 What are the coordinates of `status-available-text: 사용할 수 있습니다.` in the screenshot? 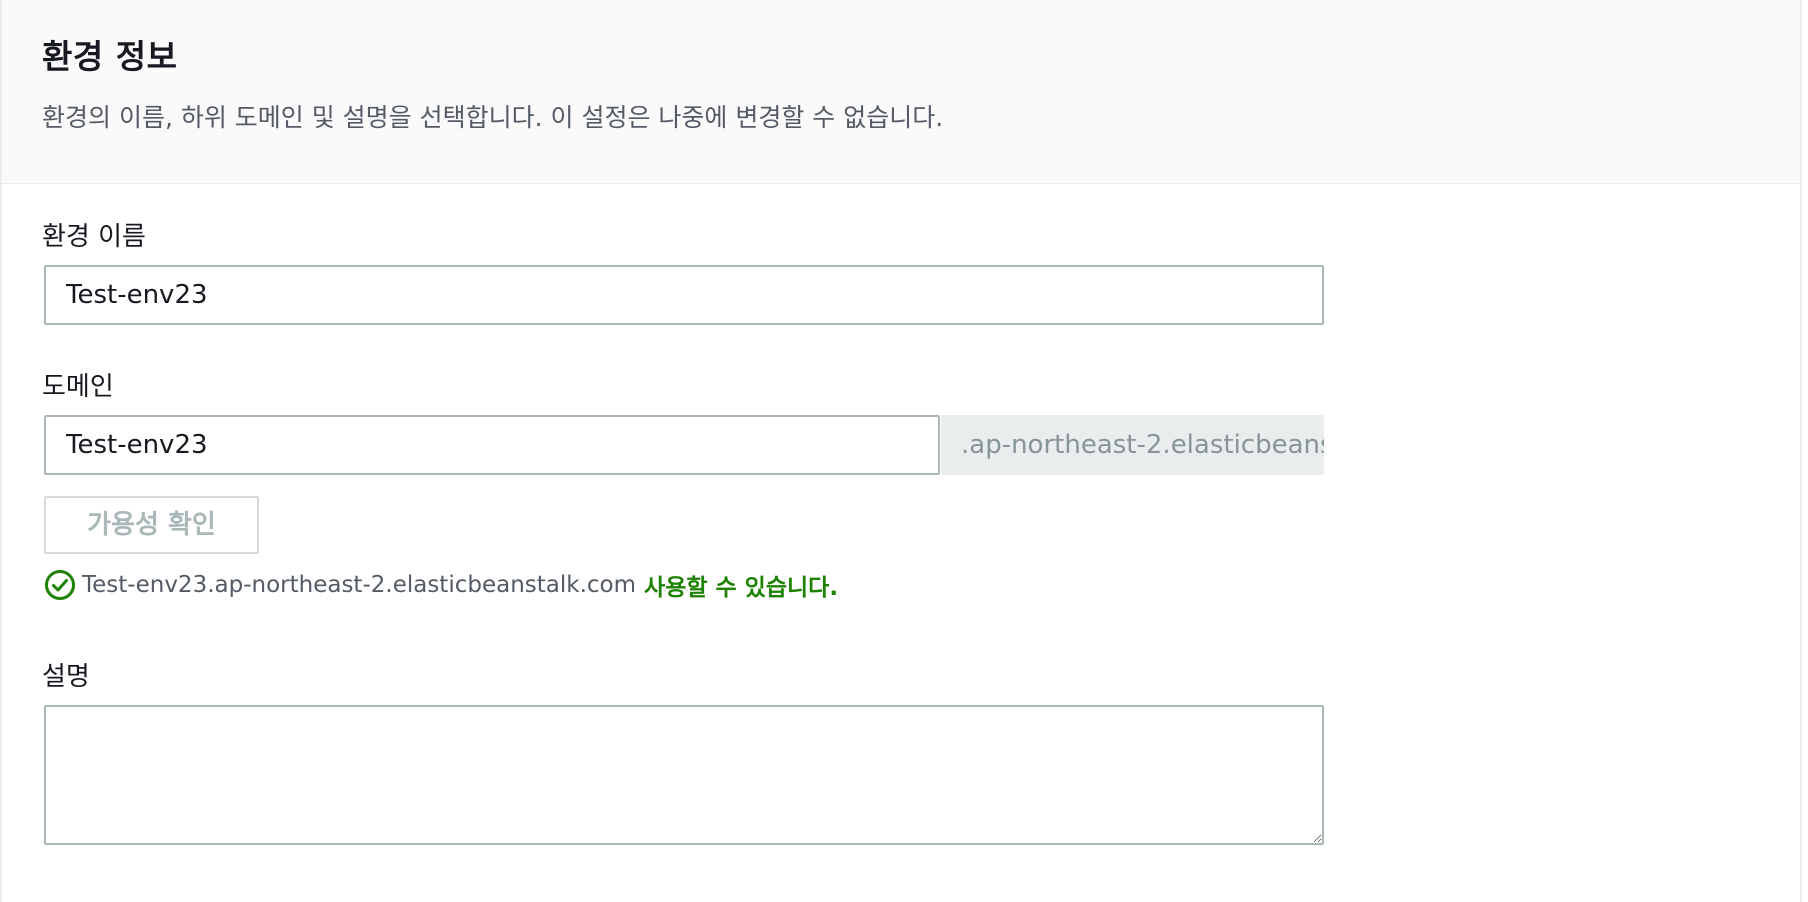 It's located at (741, 588).